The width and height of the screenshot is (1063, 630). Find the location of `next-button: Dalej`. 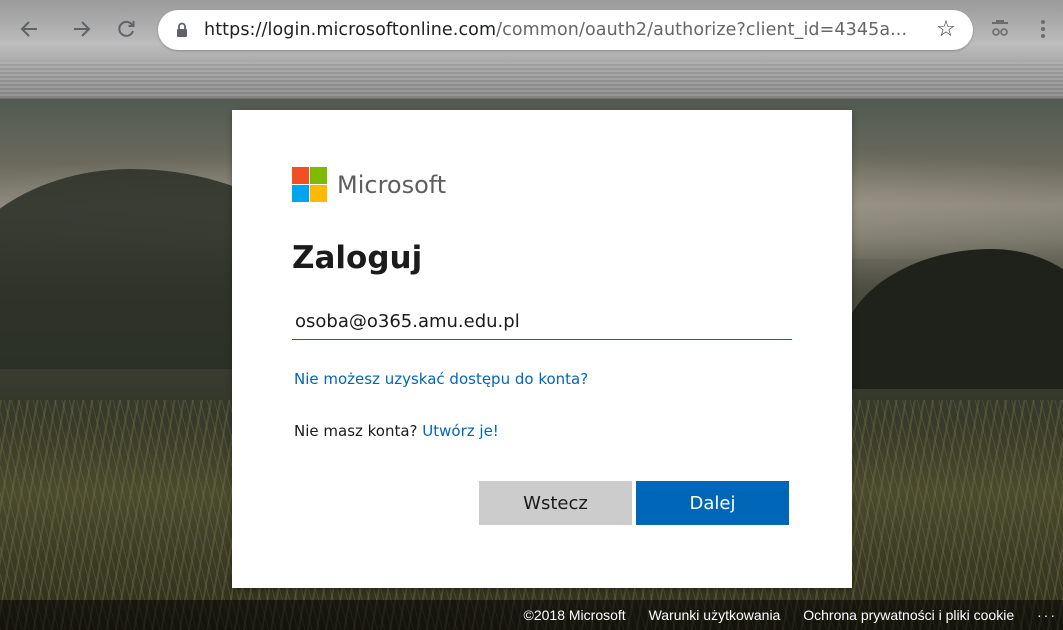

next-button: Dalej is located at coordinates (712, 503).